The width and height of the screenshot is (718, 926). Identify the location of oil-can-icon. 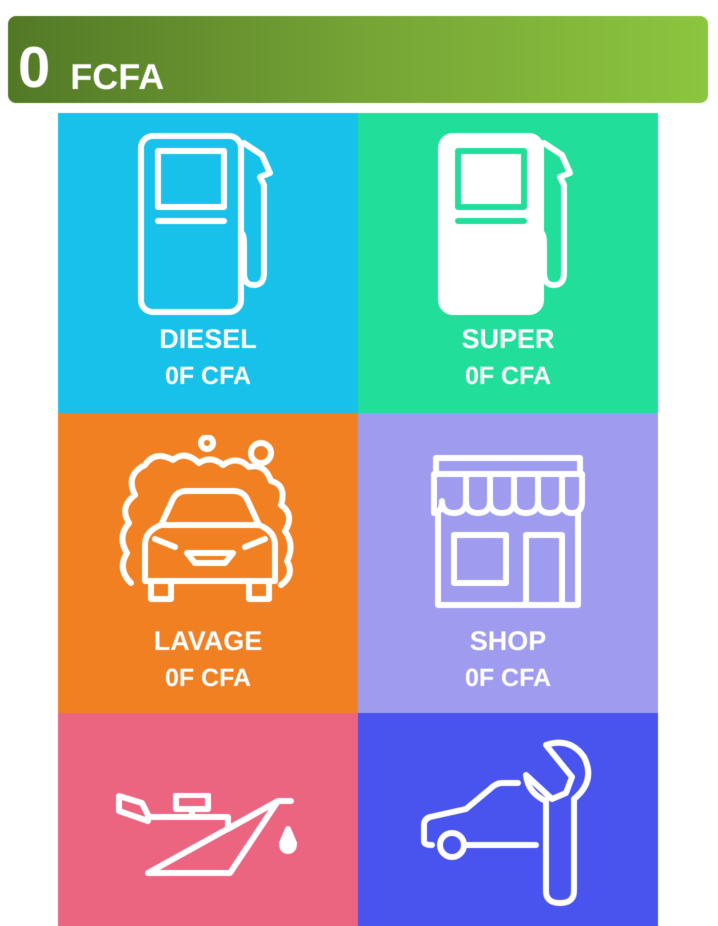
(208, 836).